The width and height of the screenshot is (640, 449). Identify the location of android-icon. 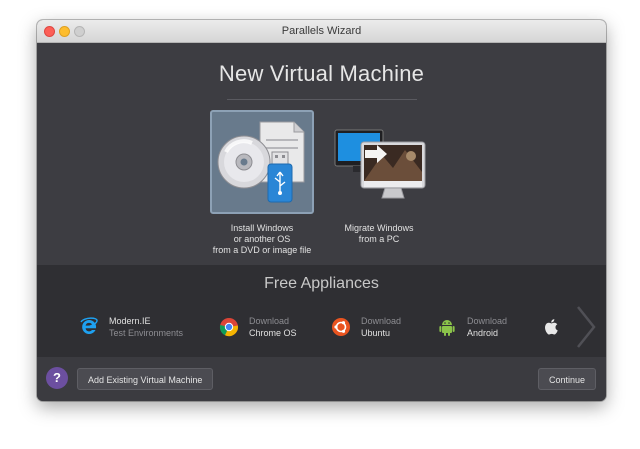
(447, 328).